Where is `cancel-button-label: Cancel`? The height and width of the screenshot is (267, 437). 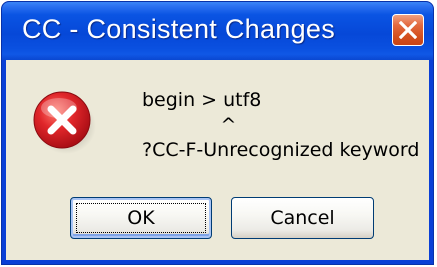
cancel-button-label: Cancel is located at coordinates (302, 218).